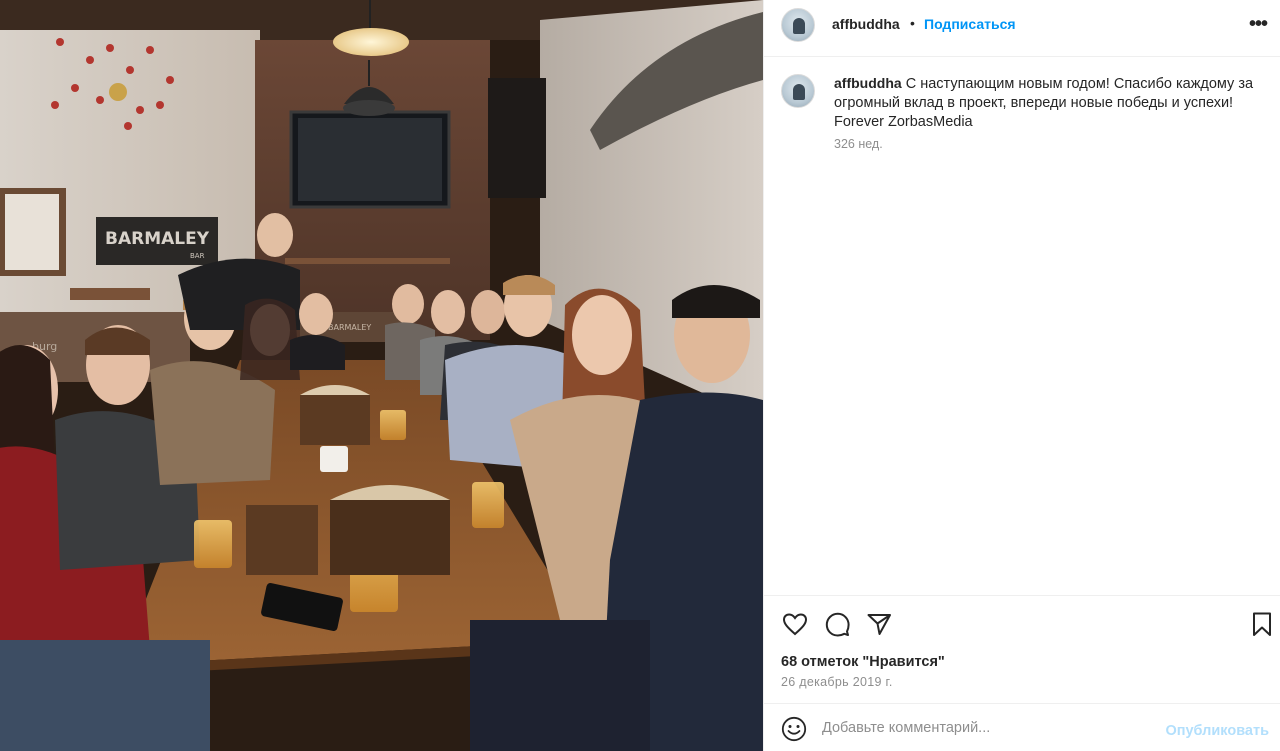  I want to click on share-icon, so click(879, 624).